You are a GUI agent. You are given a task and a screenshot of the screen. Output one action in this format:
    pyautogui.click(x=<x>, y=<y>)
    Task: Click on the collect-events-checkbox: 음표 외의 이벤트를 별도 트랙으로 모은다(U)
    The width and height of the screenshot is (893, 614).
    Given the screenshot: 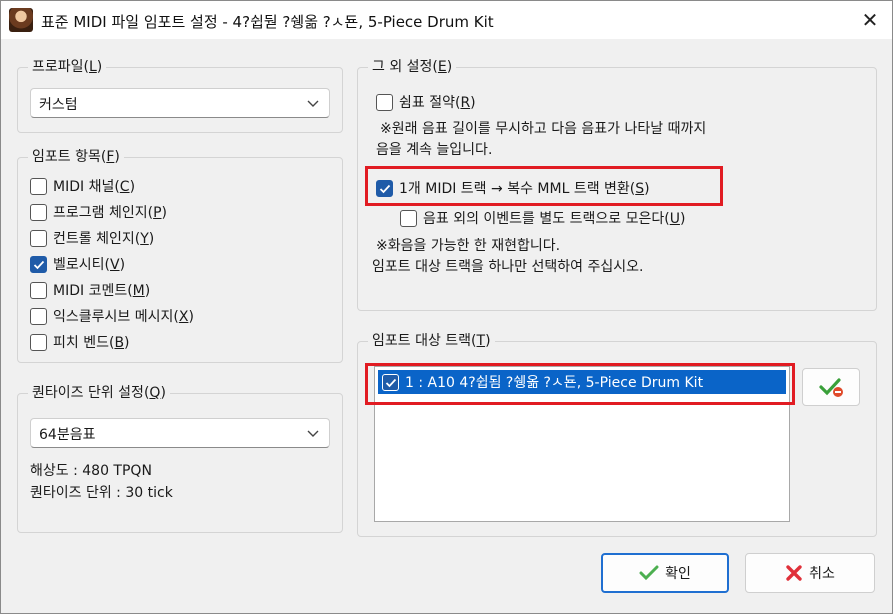 What is the action you would take?
    pyautogui.click(x=542, y=218)
    